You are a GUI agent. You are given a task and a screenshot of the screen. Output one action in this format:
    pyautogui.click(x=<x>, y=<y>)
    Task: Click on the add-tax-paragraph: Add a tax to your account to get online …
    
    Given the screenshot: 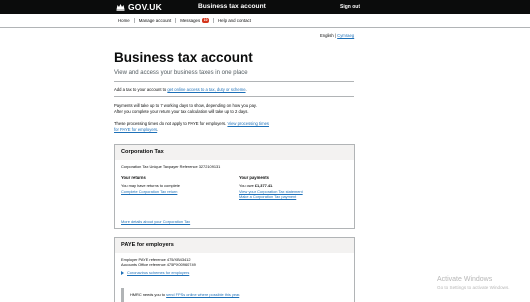 What is the action you would take?
    pyautogui.click(x=234, y=90)
    